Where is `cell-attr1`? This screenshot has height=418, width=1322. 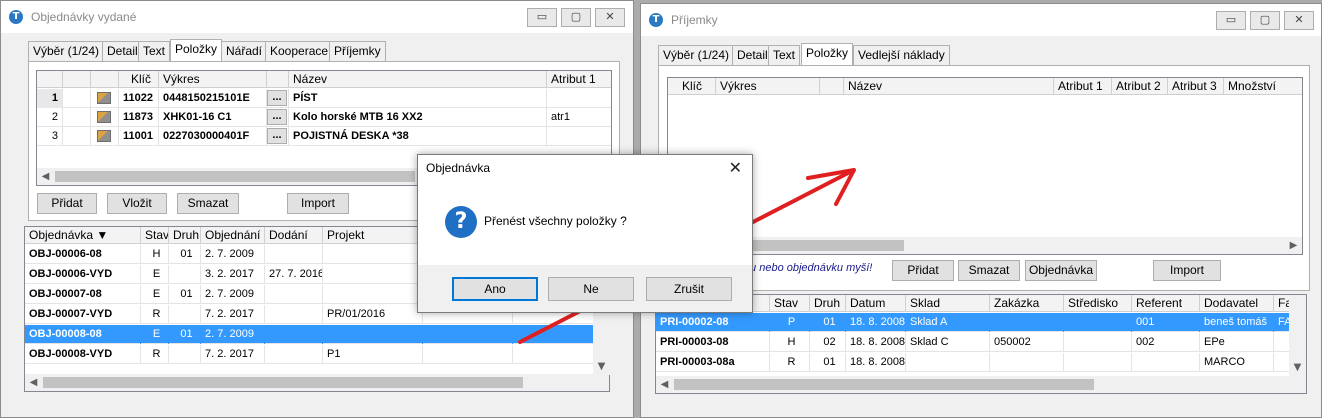 cell-attr1 is located at coordinates (579, 136).